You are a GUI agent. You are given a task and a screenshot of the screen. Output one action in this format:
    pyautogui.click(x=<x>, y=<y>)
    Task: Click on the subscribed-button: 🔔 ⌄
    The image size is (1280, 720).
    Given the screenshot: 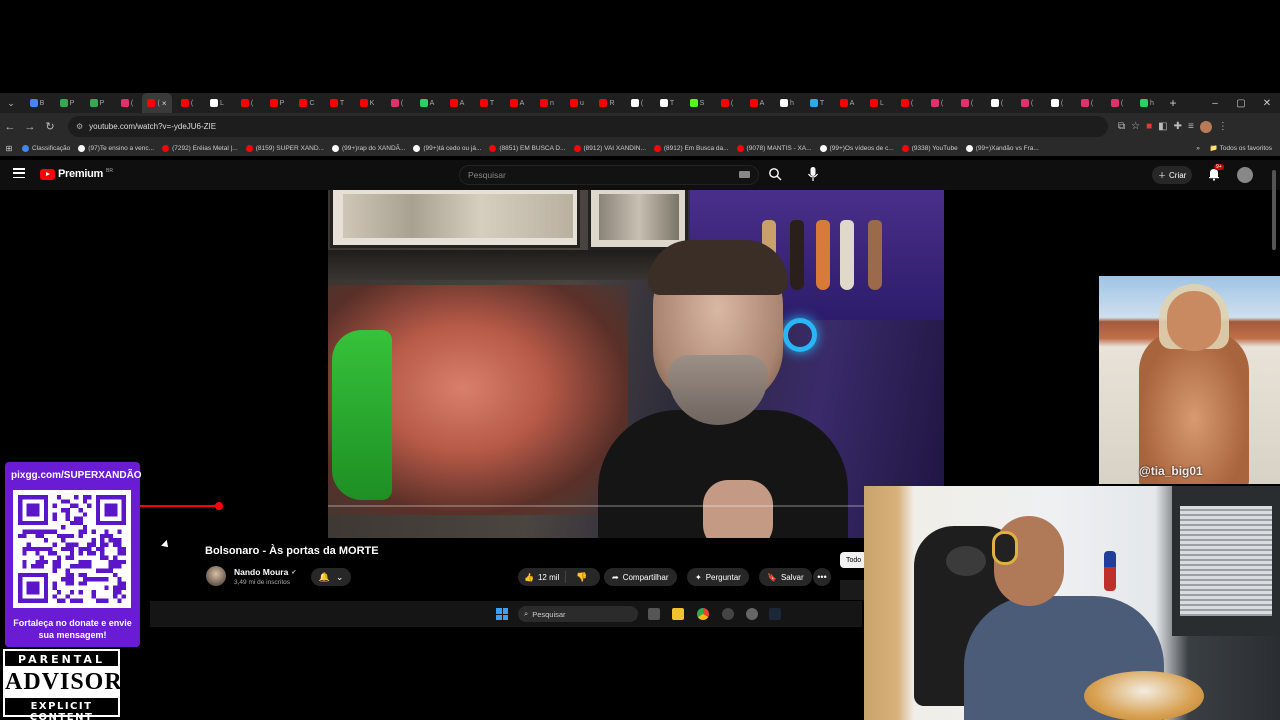 What is the action you would take?
    pyautogui.click(x=331, y=577)
    